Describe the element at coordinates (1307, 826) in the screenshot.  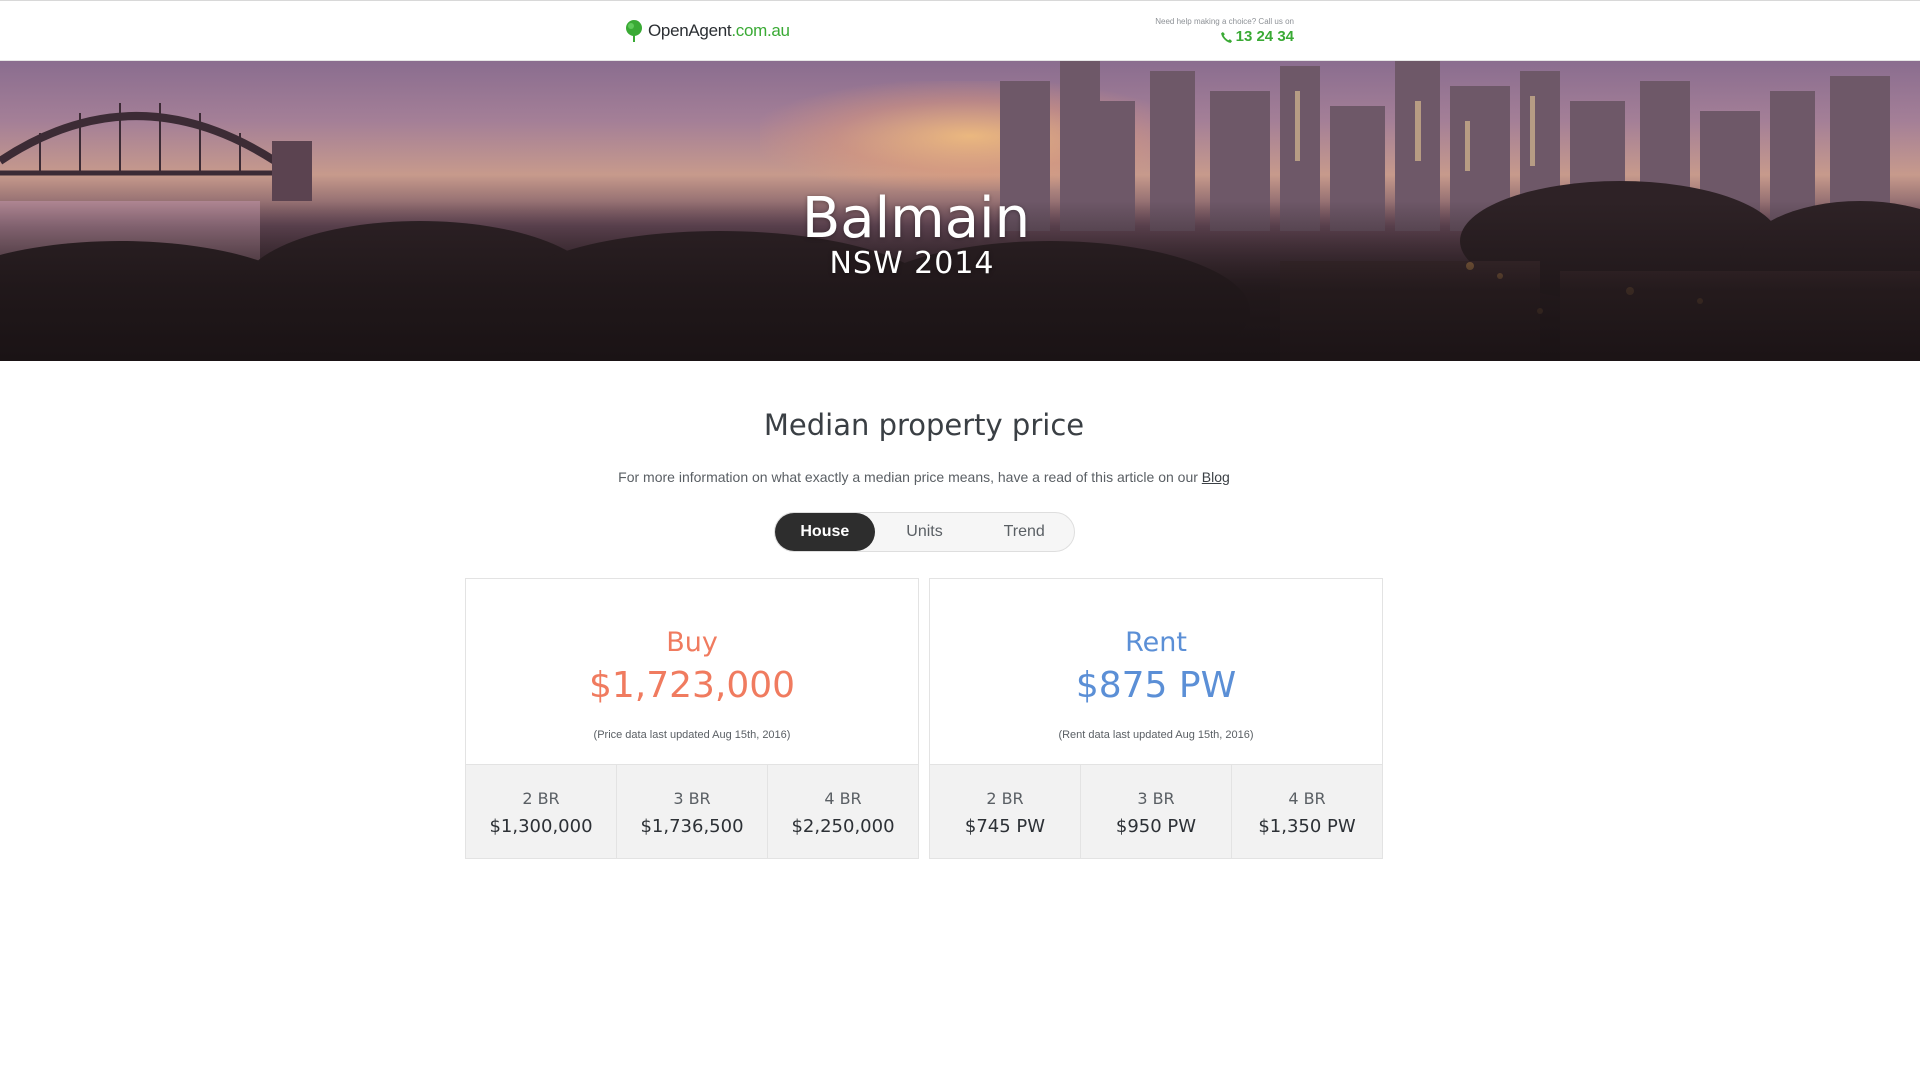
I see `bedroom-price: $1,350 PW` at that location.